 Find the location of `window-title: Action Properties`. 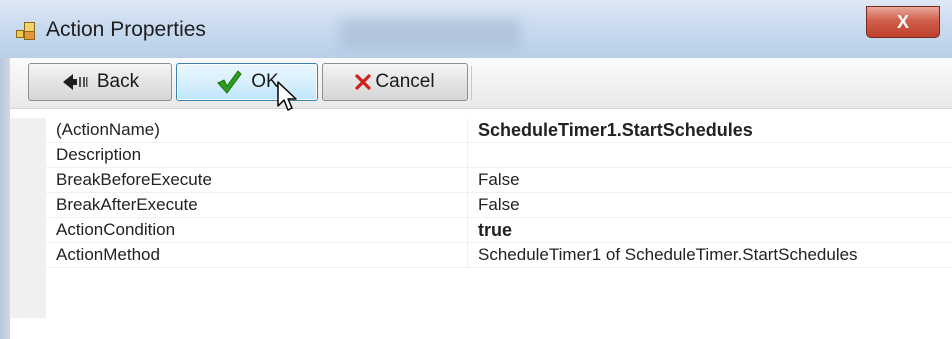

window-title: Action Properties is located at coordinates (126, 29).